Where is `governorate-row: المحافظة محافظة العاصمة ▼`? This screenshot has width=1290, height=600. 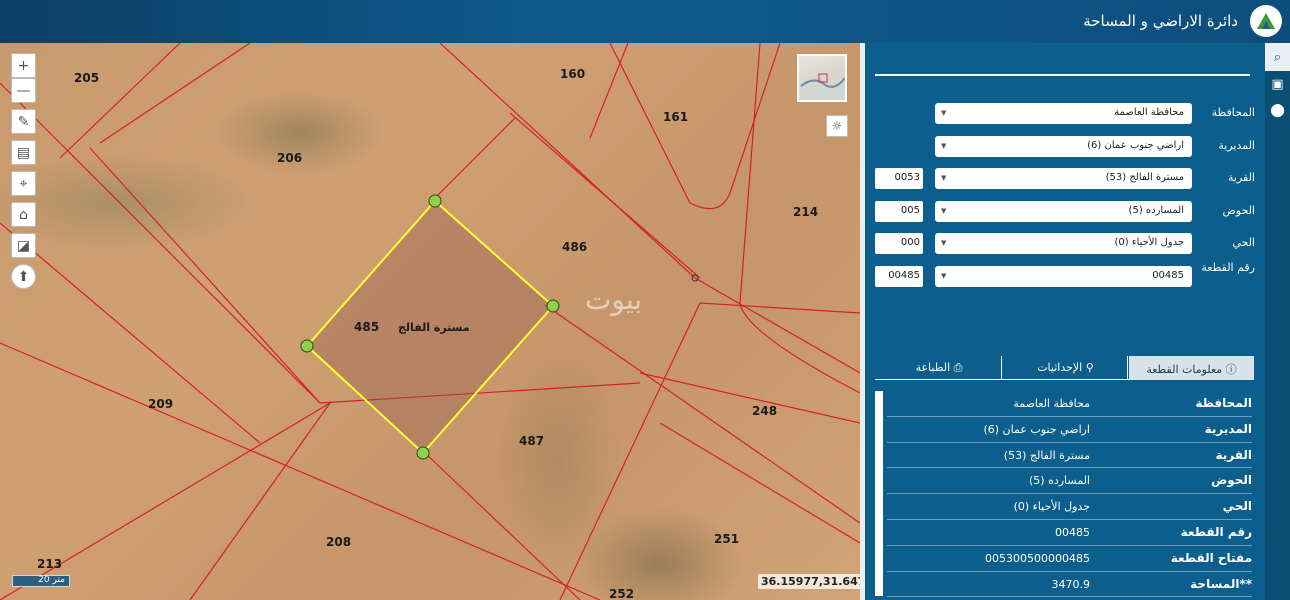
governorate-row: المحافظة محافظة العاصمة ▼ is located at coordinates (1065, 114).